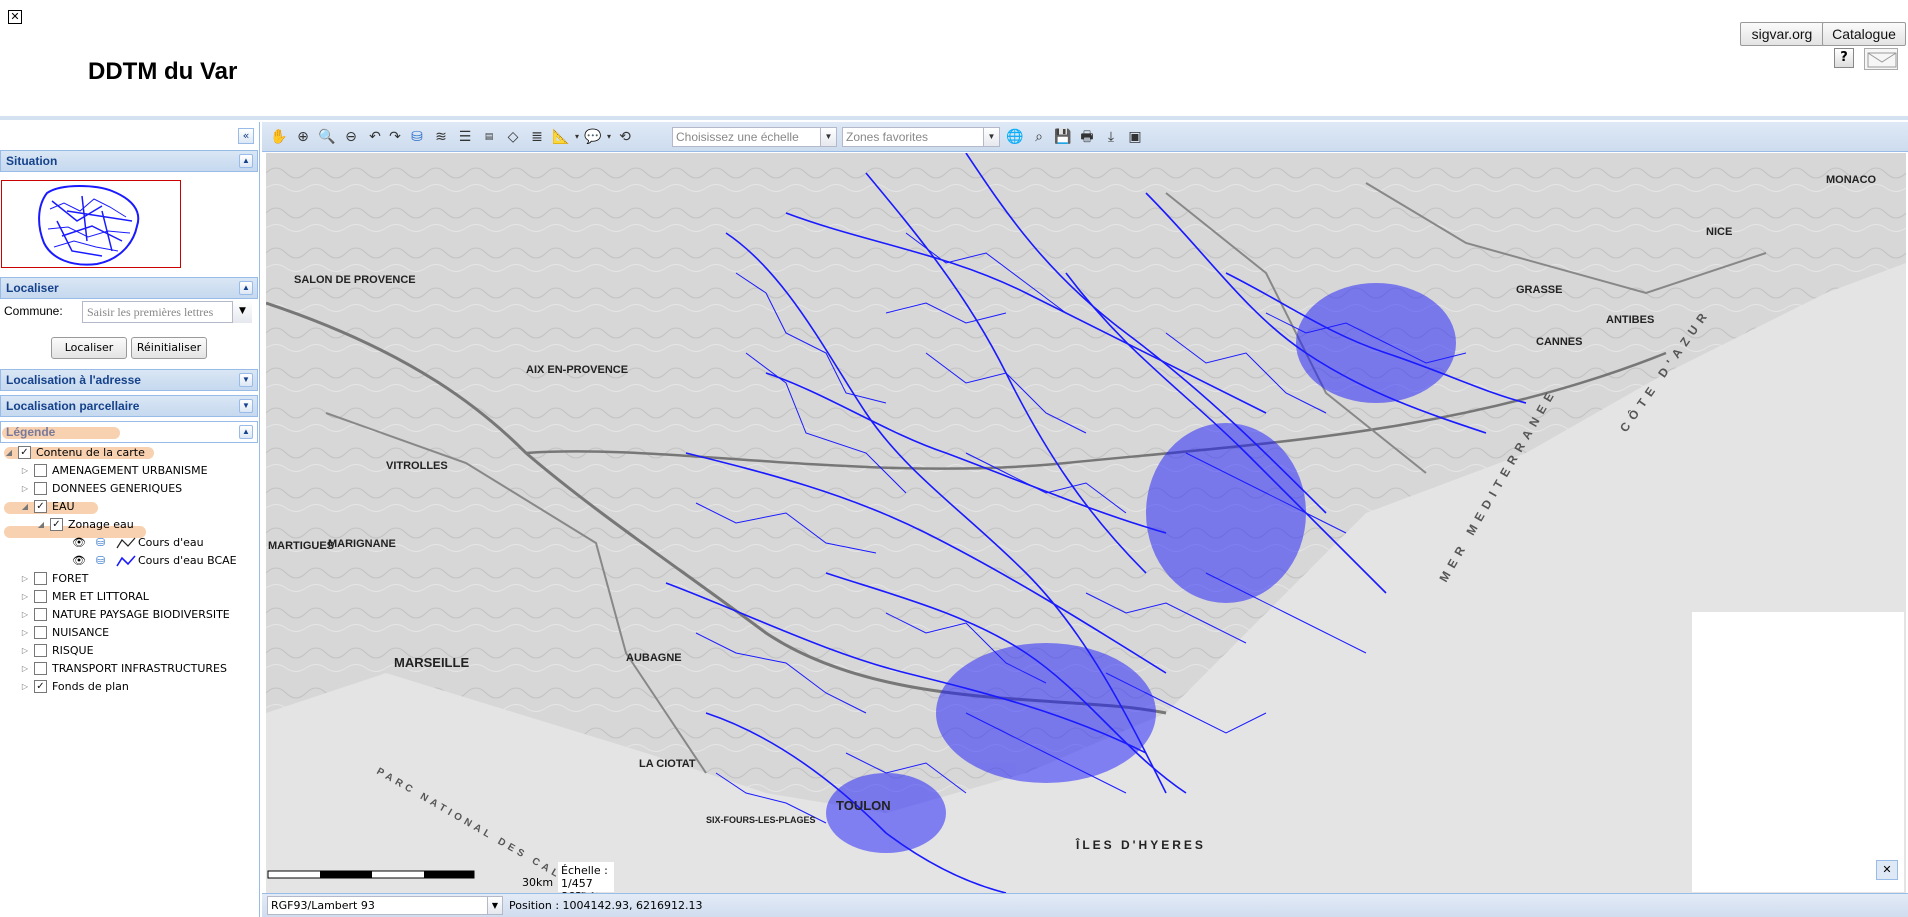 The width and height of the screenshot is (1908, 917). What do you see at coordinates (323, 905) in the screenshot?
I see `projection-text: RGF93/Lambert 93` at bounding box center [323, 905].